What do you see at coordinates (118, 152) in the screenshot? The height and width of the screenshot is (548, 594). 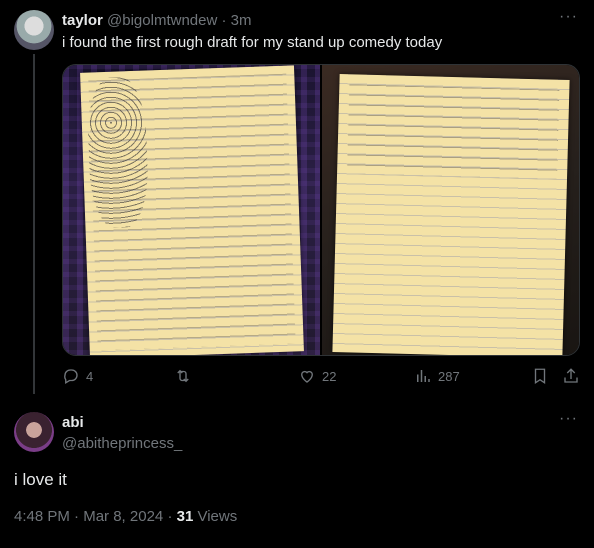 I see `doodle` at bounding box center [118, 152].